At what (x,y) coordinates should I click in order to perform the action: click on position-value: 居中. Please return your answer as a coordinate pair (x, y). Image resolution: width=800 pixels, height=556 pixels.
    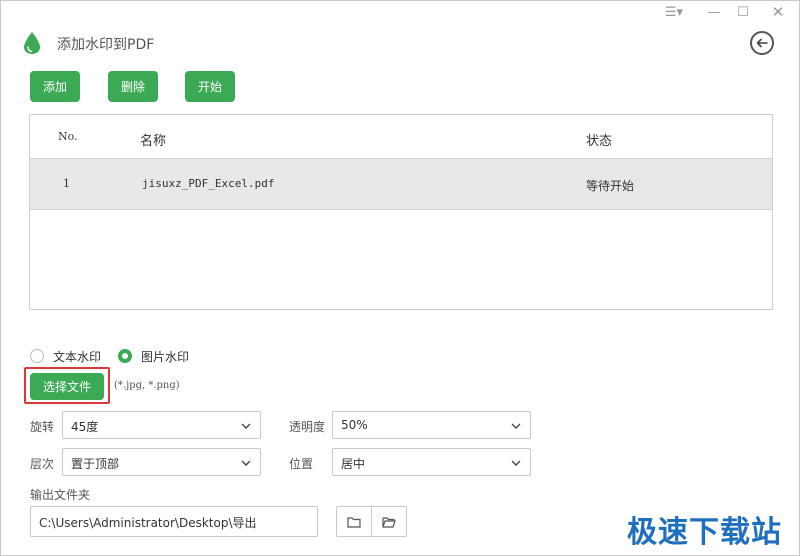
    Looking at the image, I should click on (353, 464).